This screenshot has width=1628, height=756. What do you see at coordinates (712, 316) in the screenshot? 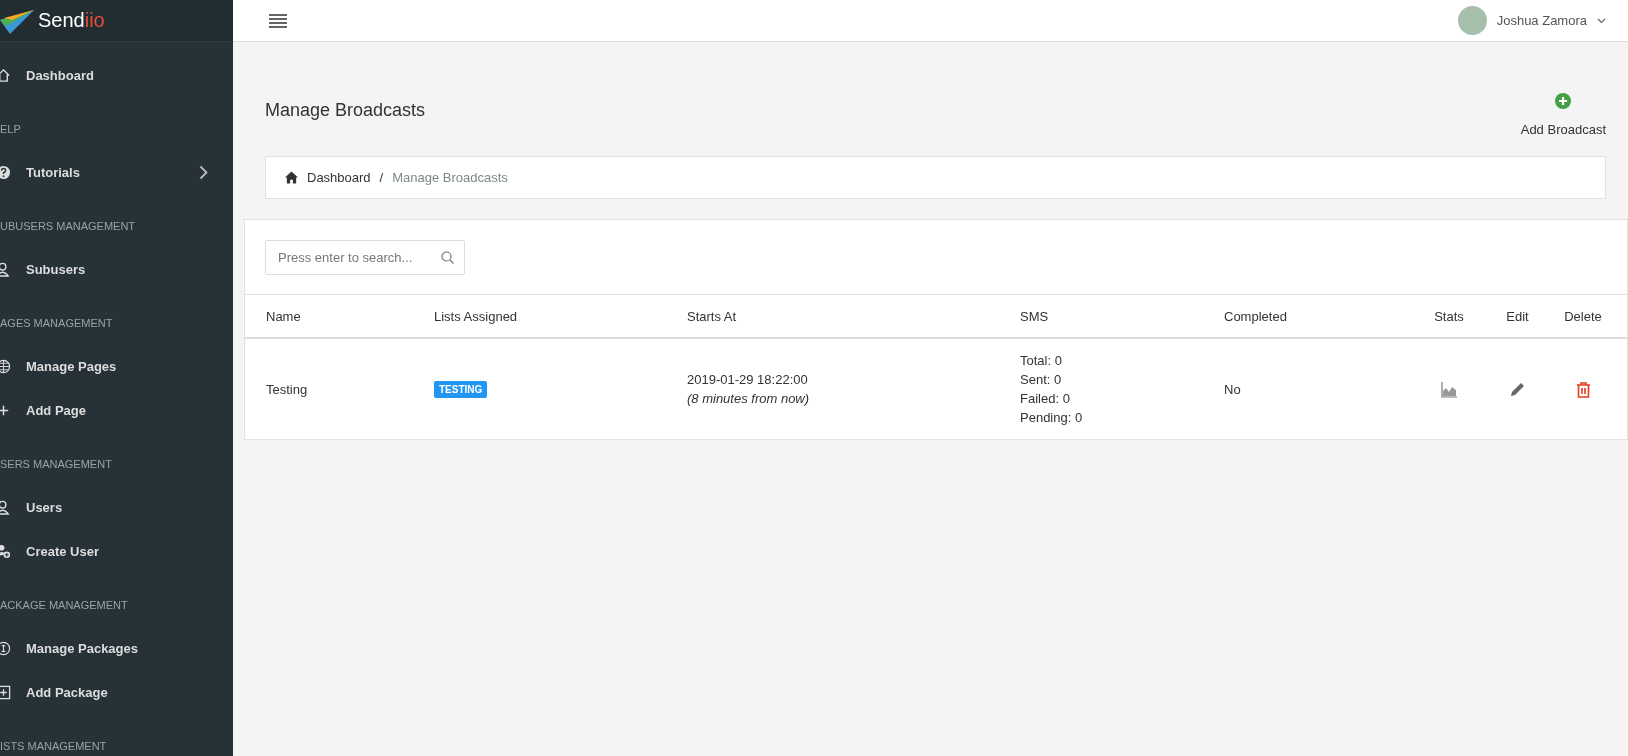
I see `column-header: Starts At` at bounding box center [712, 316].